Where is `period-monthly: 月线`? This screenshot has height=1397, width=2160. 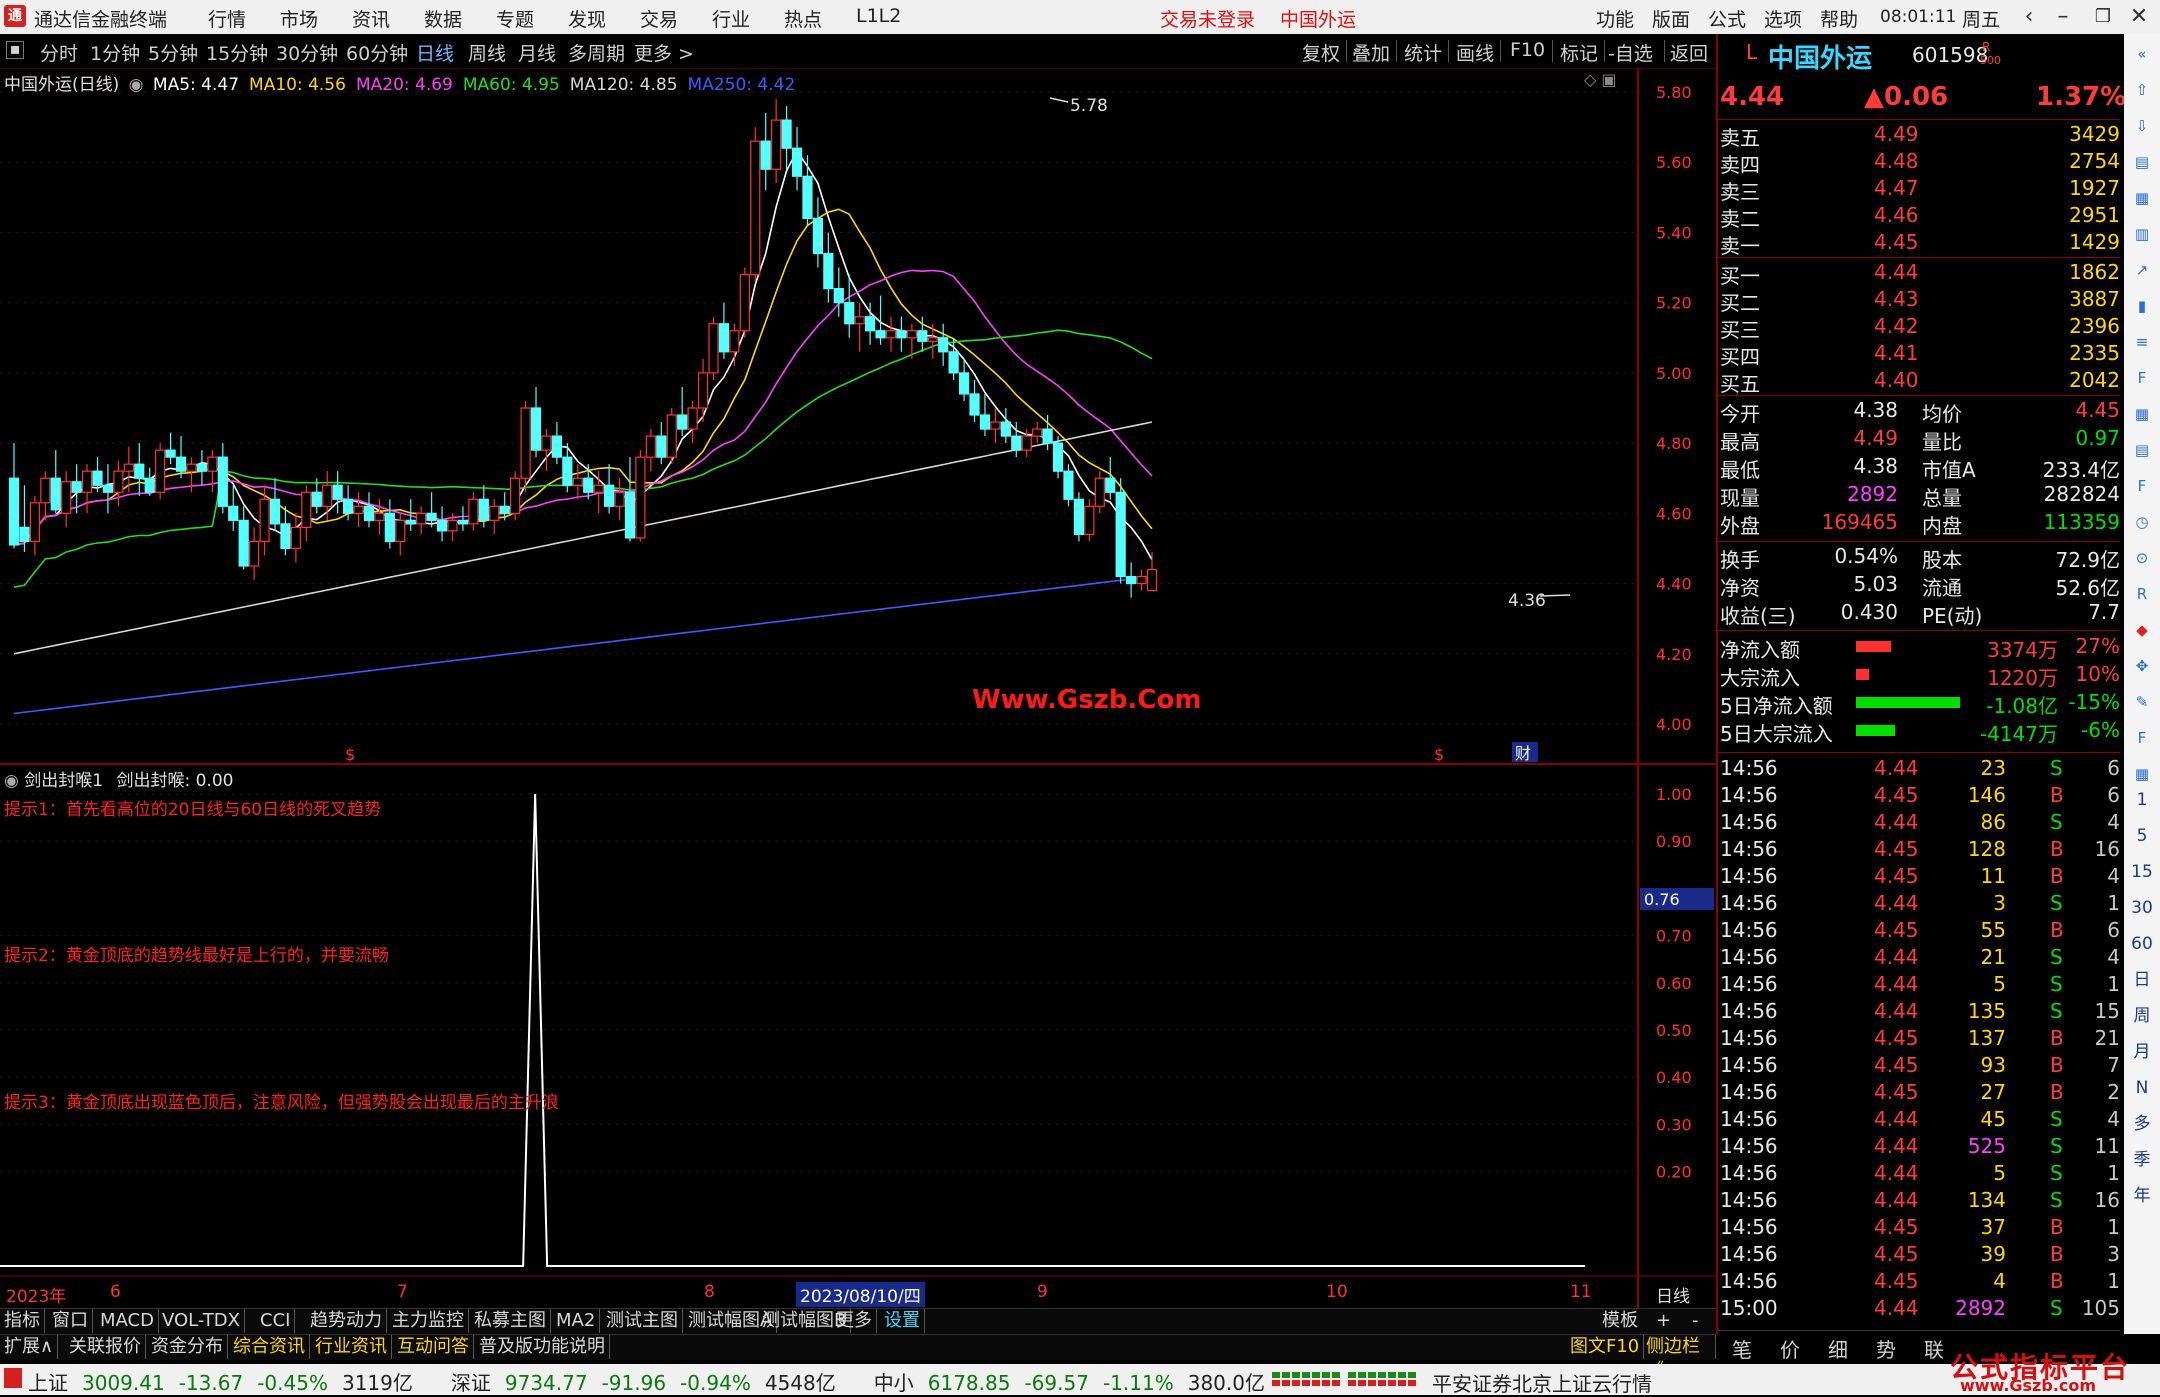
period-monthly: 月线 is located at coordinates (537, 52).